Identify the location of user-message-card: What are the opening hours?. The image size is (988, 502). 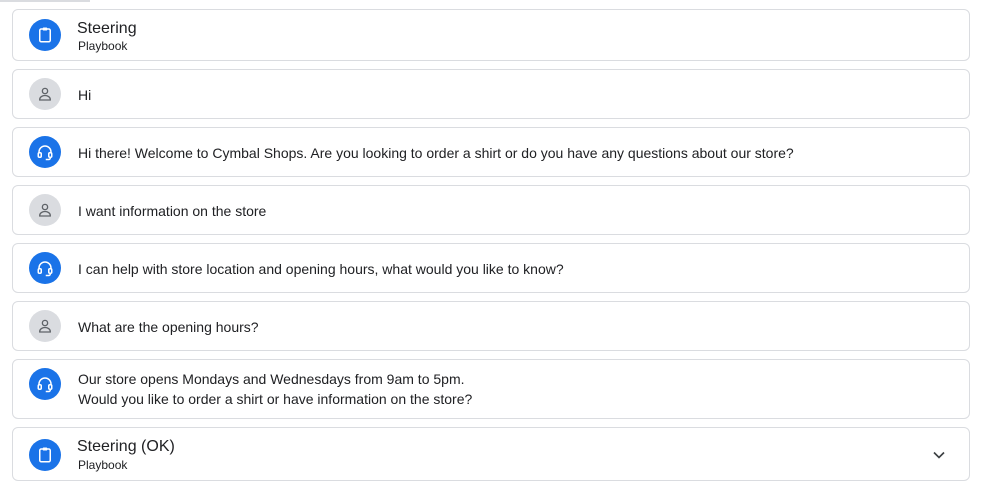
(491, 326).